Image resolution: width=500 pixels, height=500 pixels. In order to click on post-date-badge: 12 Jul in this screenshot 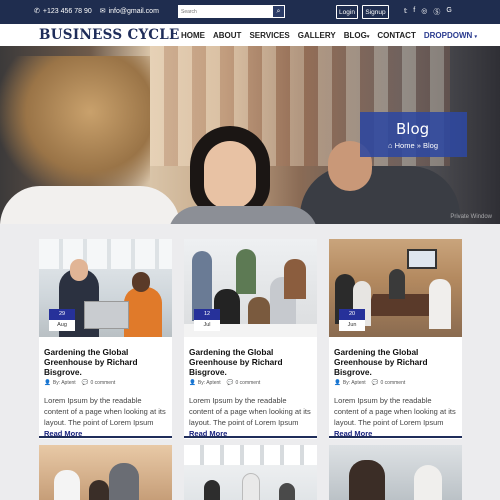, I will do `click(207, 320)`.